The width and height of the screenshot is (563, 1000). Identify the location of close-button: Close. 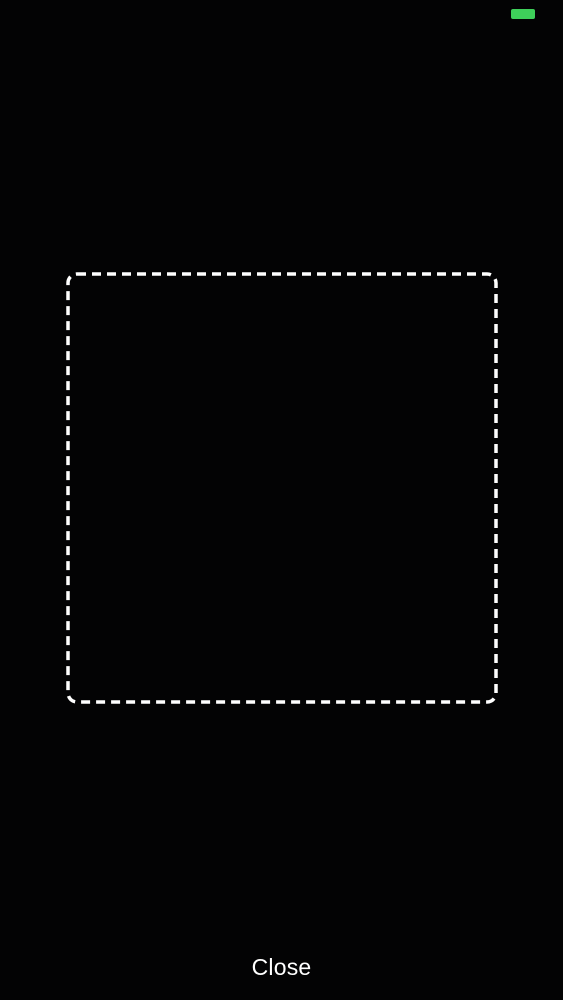
(281, 967).